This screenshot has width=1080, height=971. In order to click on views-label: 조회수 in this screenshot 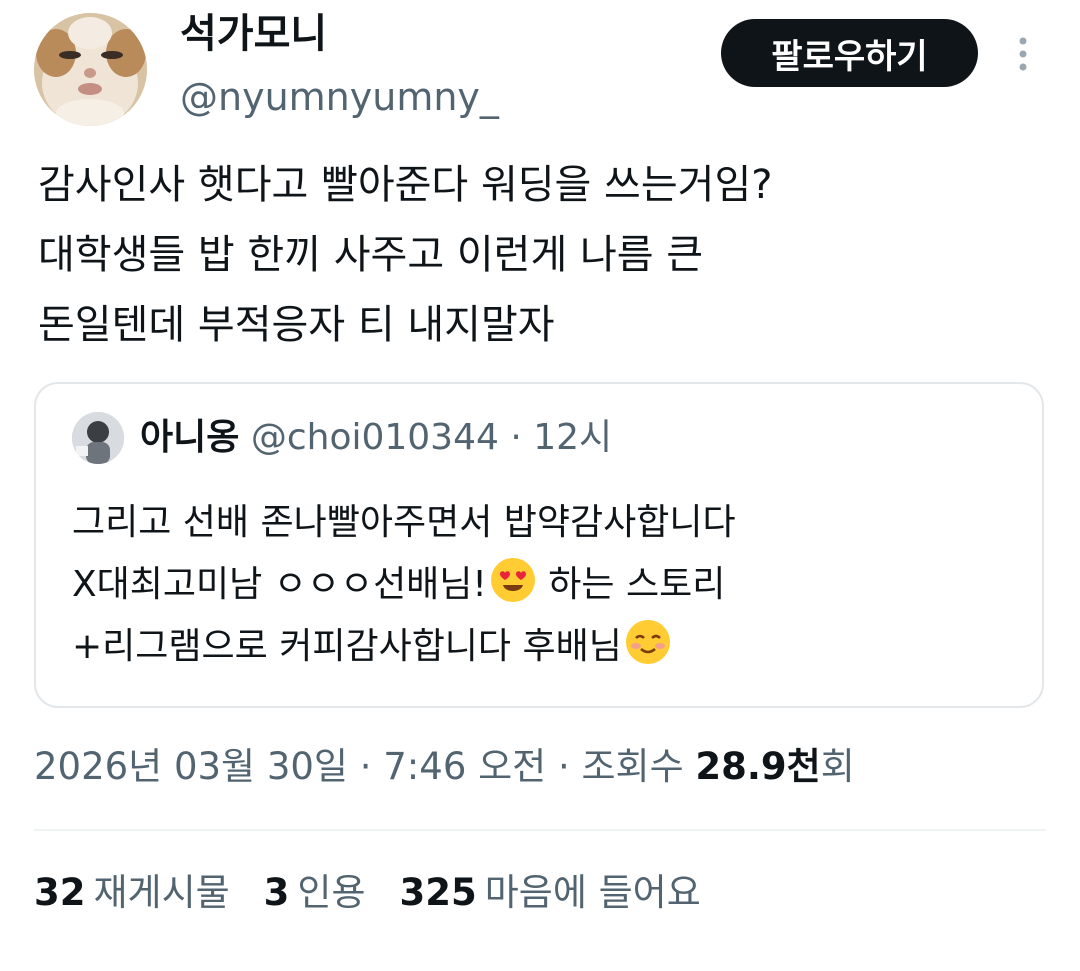, I will do `click(638, 766)`.